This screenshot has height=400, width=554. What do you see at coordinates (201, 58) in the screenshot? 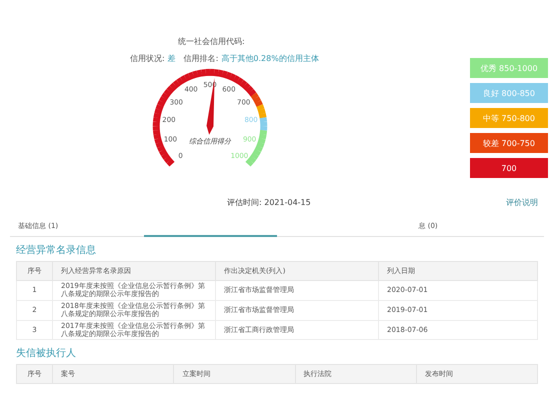
I see `rank-label: 信用排名:` at bounding box center [201, 58].